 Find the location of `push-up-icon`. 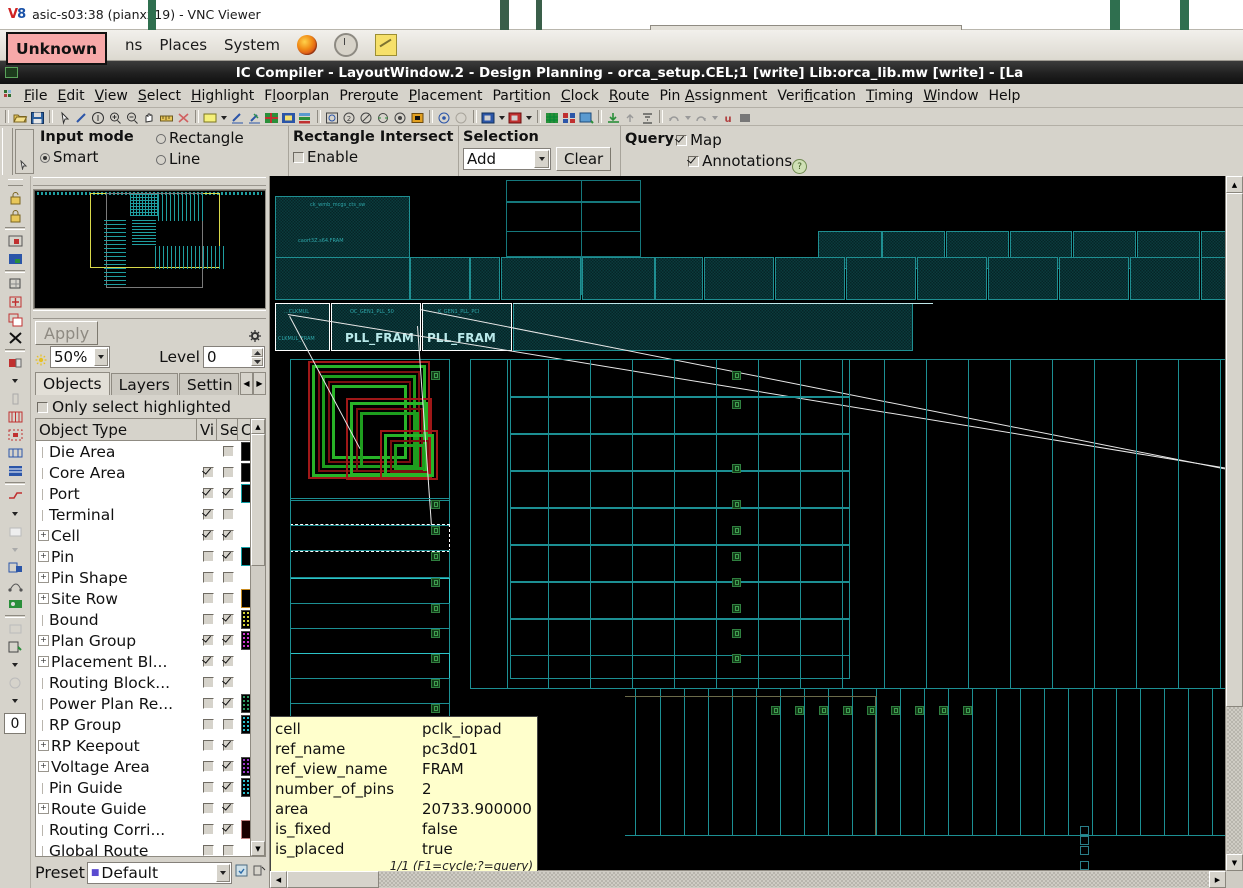

push-up-icon is located at coordinates (630, 117).